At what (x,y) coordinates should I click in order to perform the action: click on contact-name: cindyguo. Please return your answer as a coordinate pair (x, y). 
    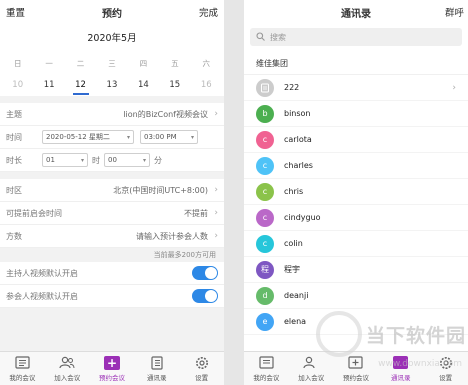
    Looking at the image, I should click on (302, 217).